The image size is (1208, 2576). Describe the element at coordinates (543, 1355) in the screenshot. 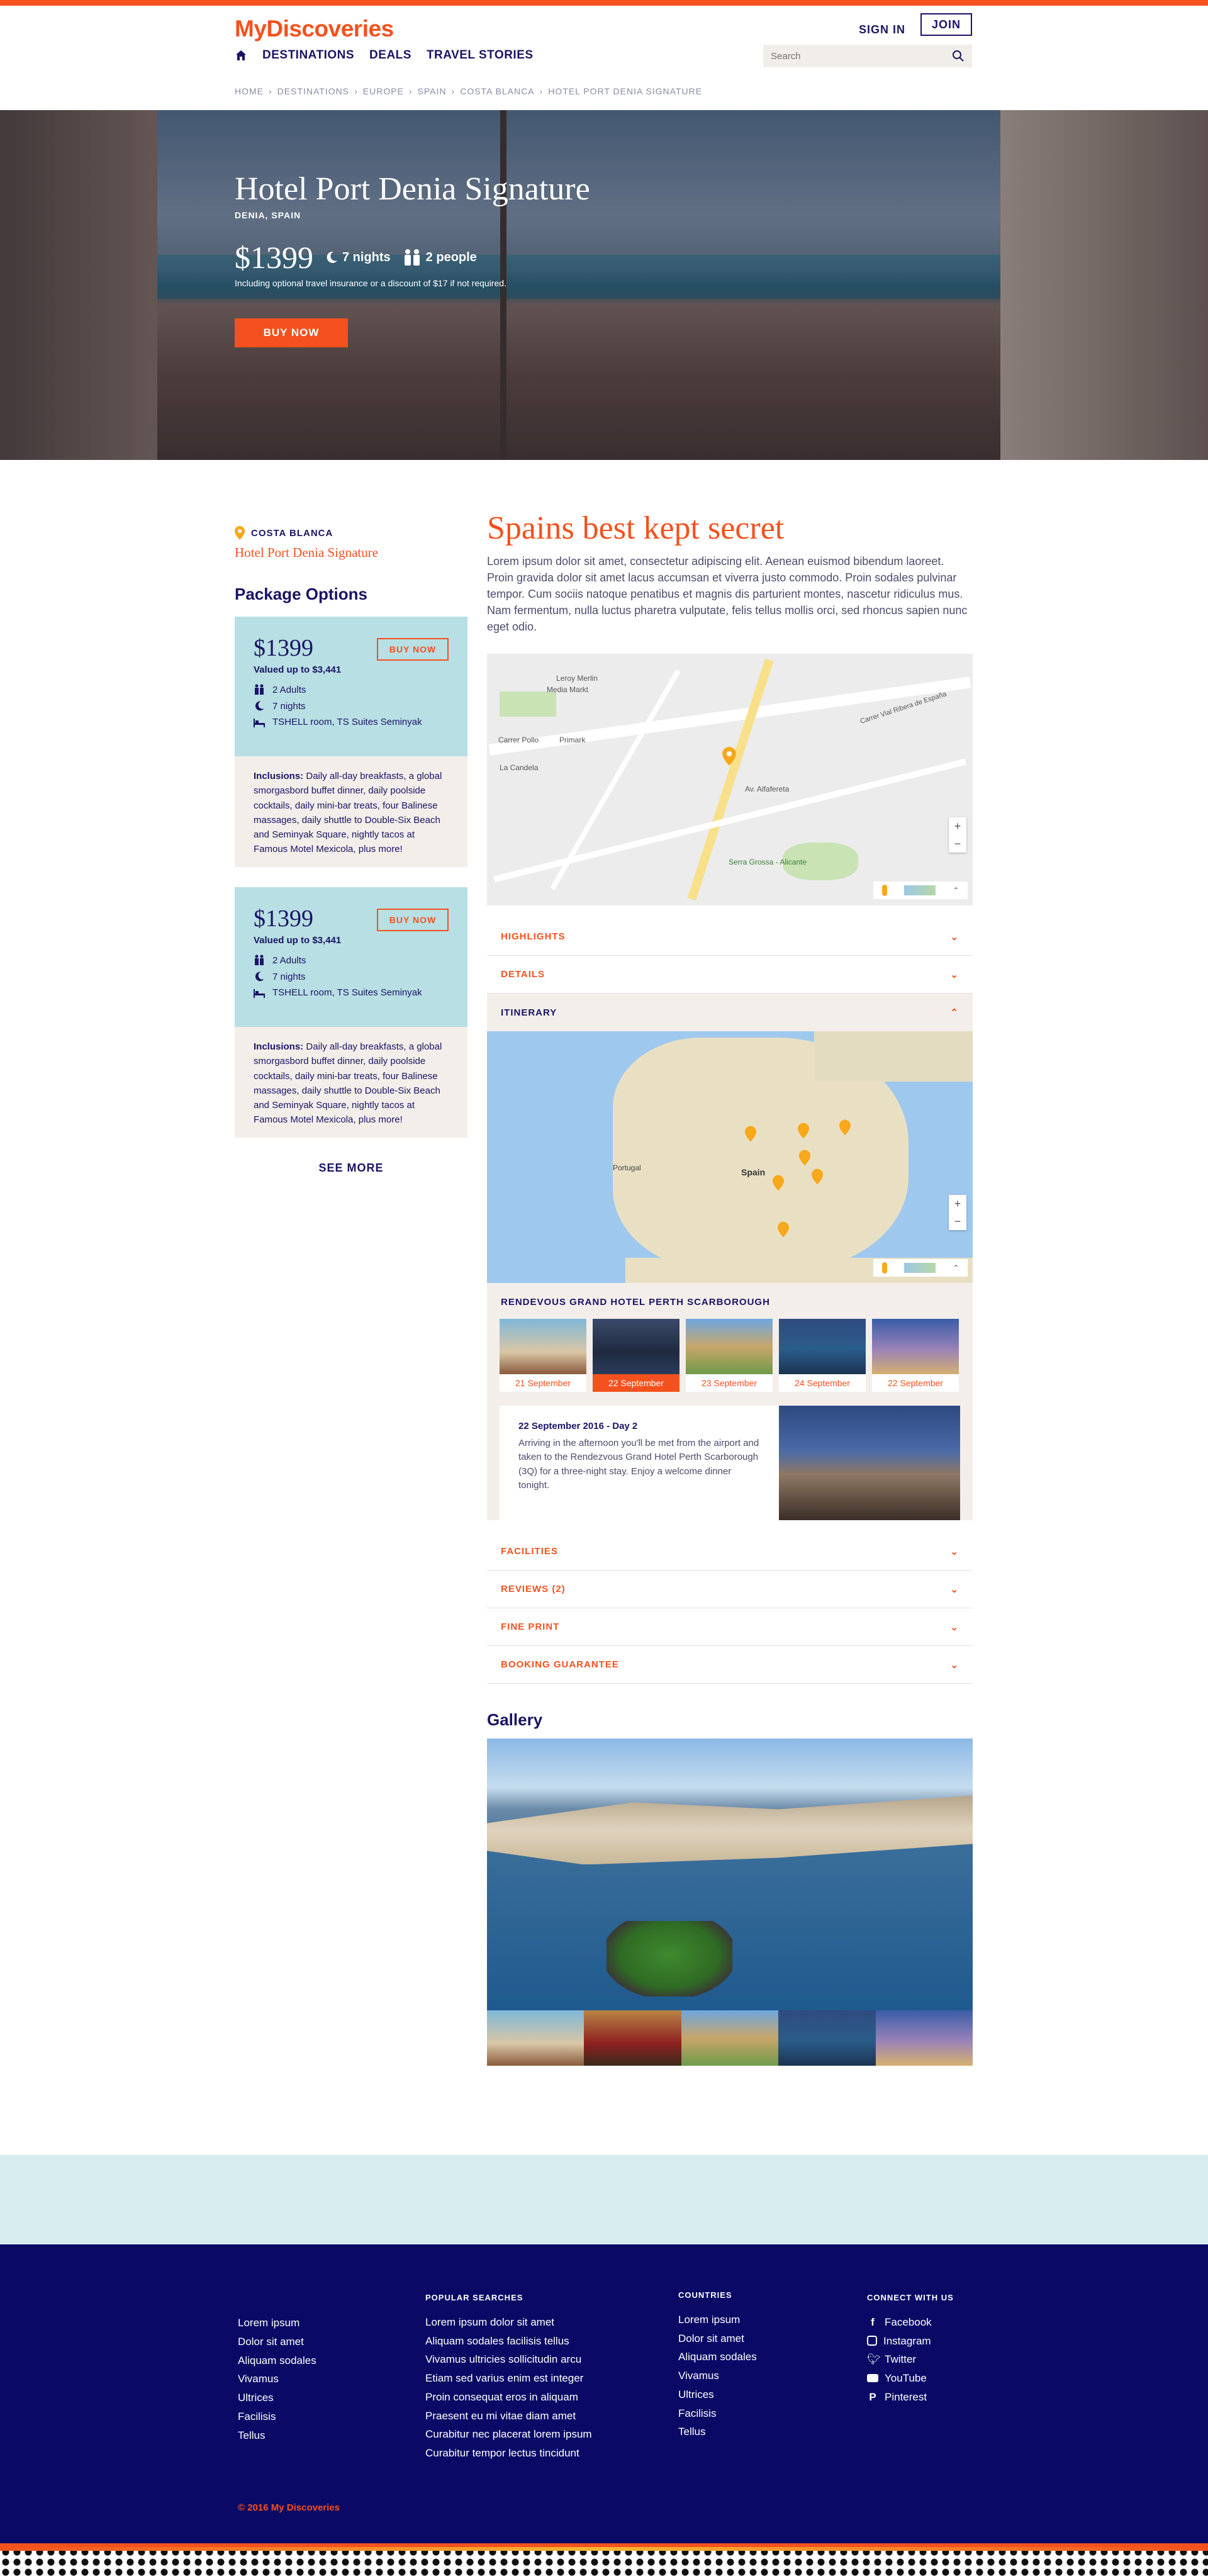

I see `day-thumb: 21 September` at that location.